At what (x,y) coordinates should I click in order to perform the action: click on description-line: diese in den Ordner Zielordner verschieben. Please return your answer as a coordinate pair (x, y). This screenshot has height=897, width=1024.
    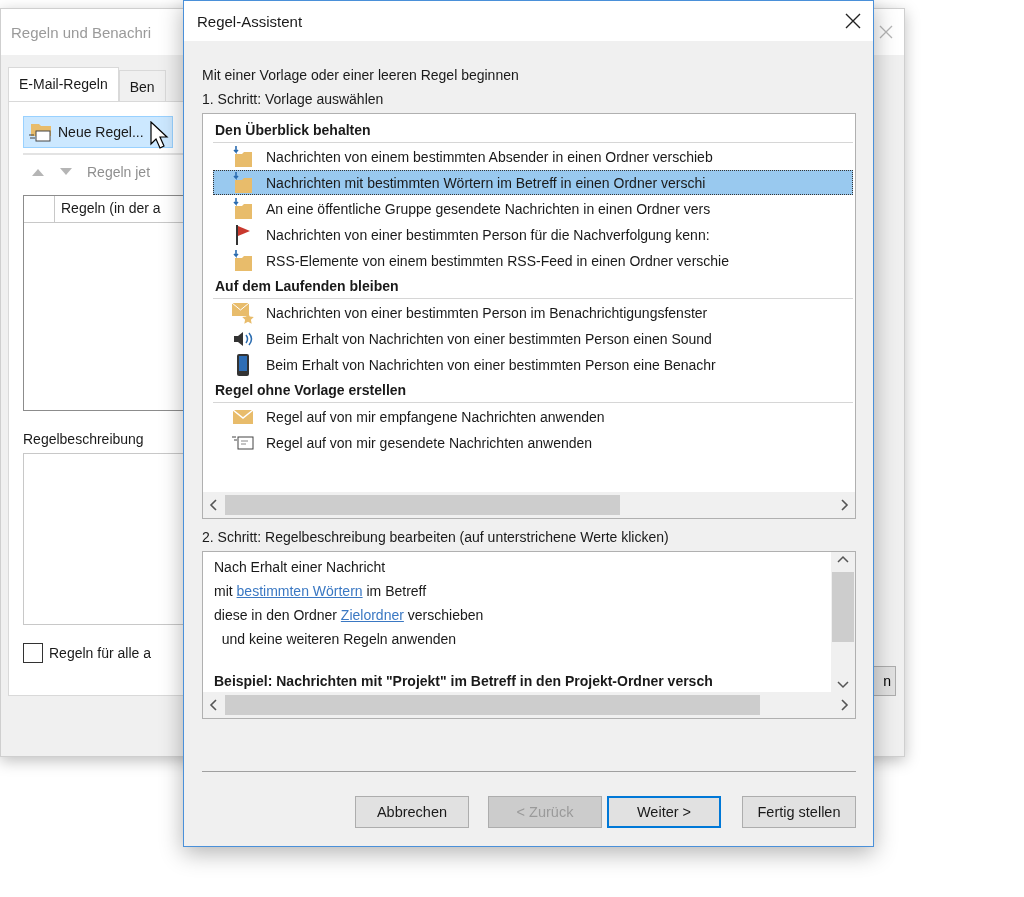
    Looking at the image, I should click on (349, 615).